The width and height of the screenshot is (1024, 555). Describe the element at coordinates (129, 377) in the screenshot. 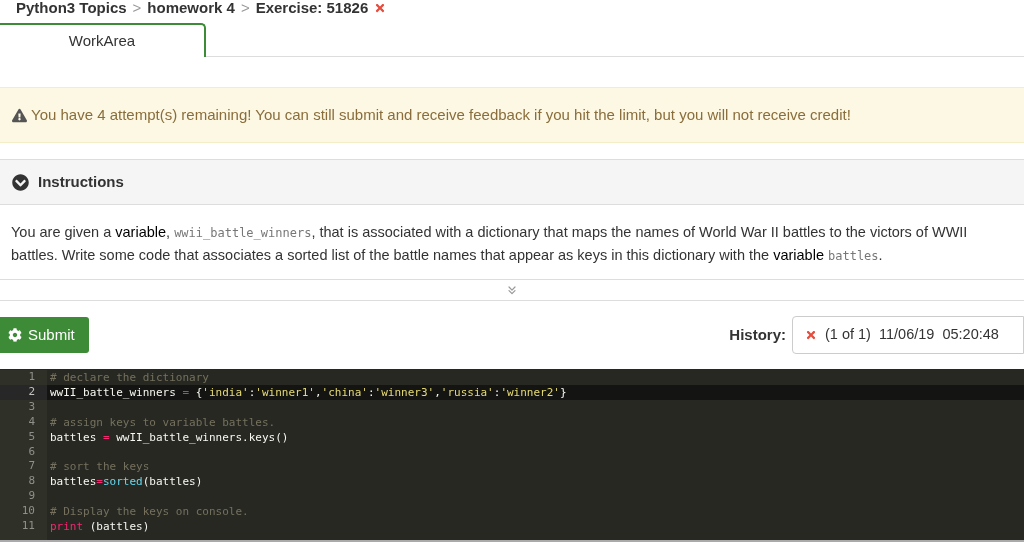

I see `code-line: # declare the dictionary` at that location.